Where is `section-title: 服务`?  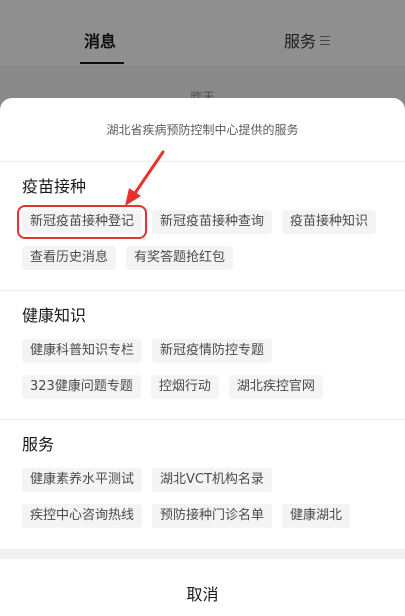
section-title: 服务 is located at coordinates (38, 444).